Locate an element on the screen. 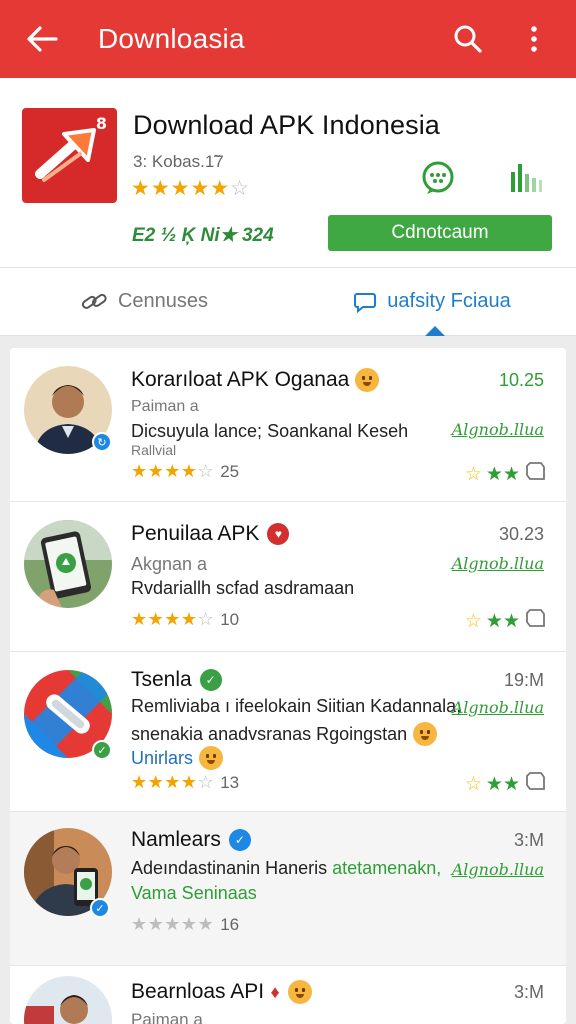 The image size is (576, 1024). review-rating: ★★★★★ 16 is located at coordinates (185, 924).